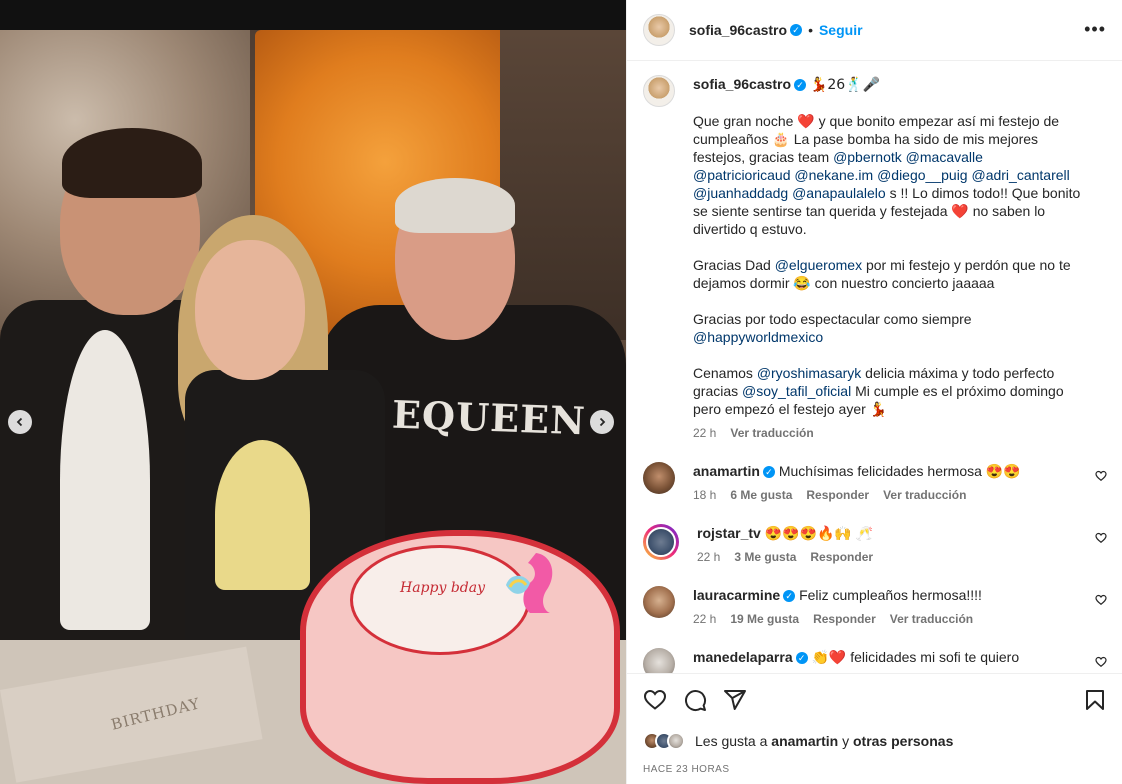 This screenshot has width=1122, height=784. What do you see at coordinates (655, 700) in the screenshot?
I see `heart-icon` at bounding box center [655, 700].